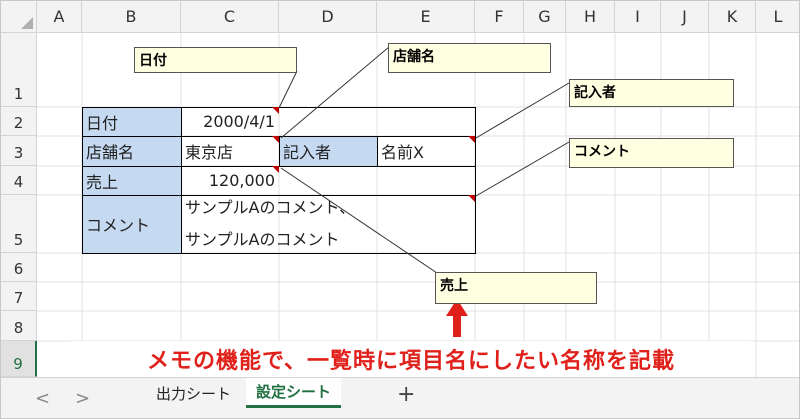 The image size is (800, 419). Describe the element at coordinates (471, 198) in the screenshot. I see `comment-marker-c5-icon` at that location.